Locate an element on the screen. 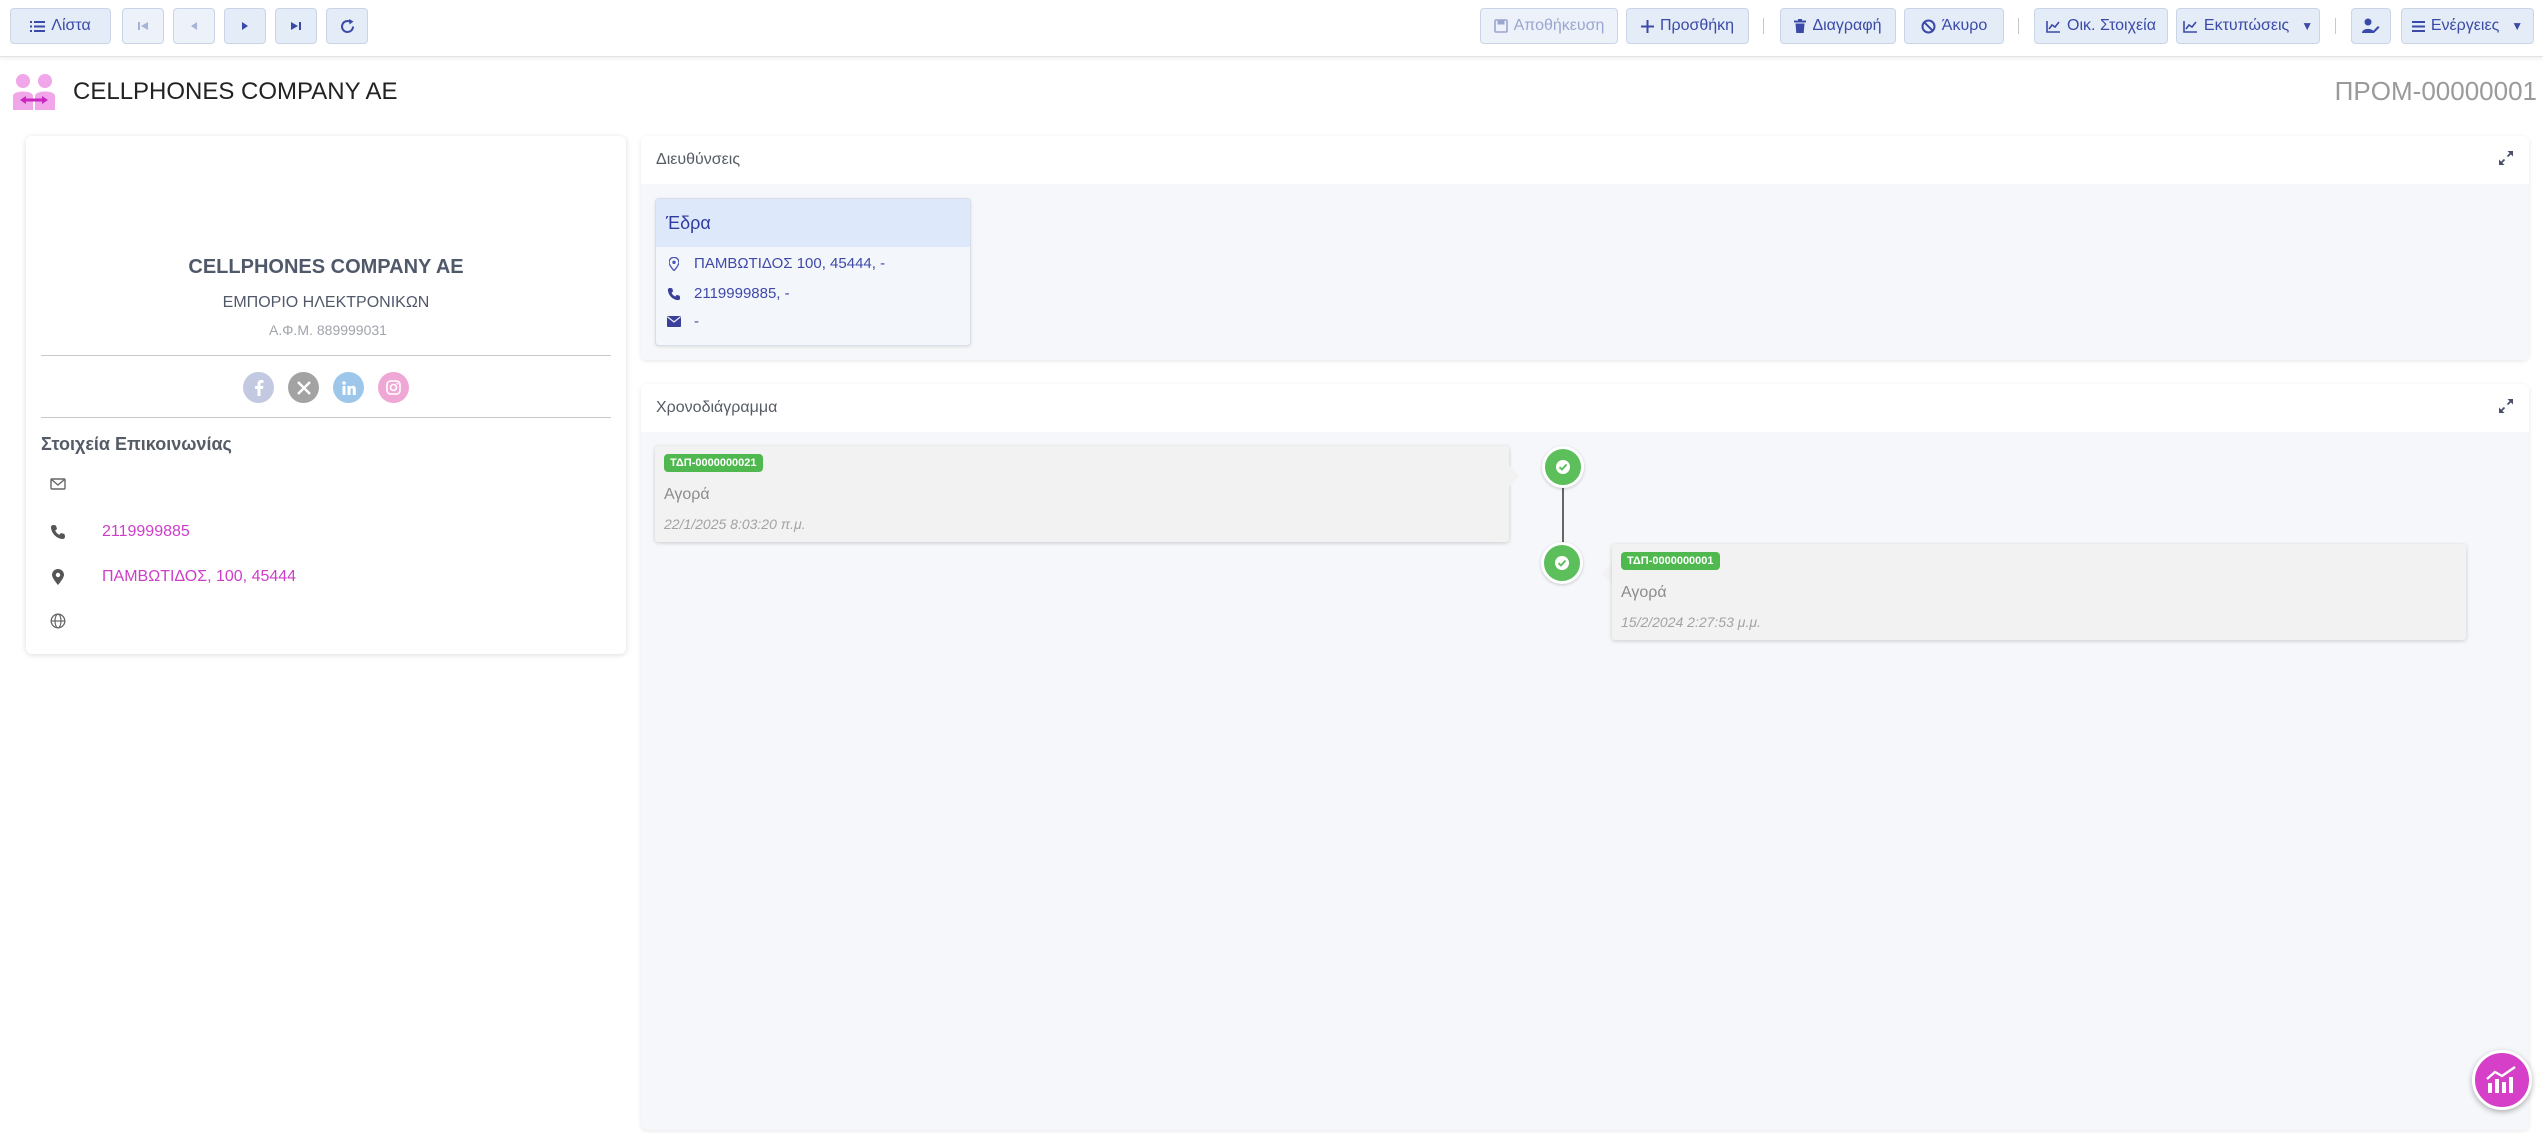 This screenshot has width=2543, height=1142. record-code: ΠΡΟΜ-00000001 is located at coordinates (2435, 91).